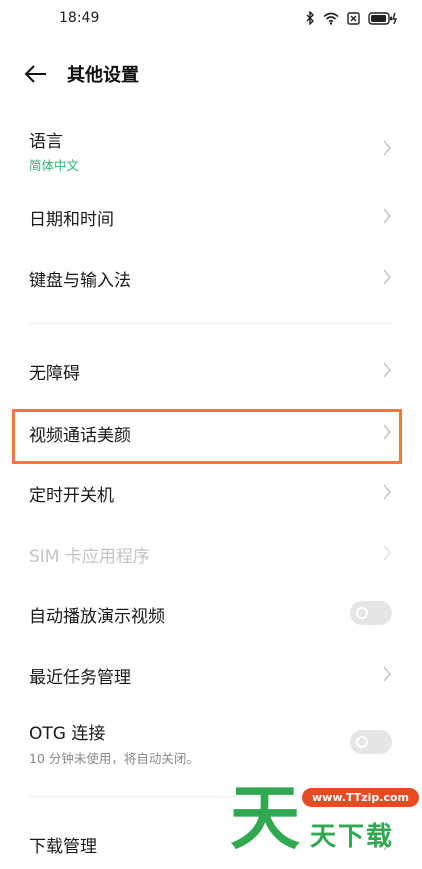  What do you see at coordinates (207, 436) in the screenshot?
I see `highlight-box` at bounding box center [207, 436].